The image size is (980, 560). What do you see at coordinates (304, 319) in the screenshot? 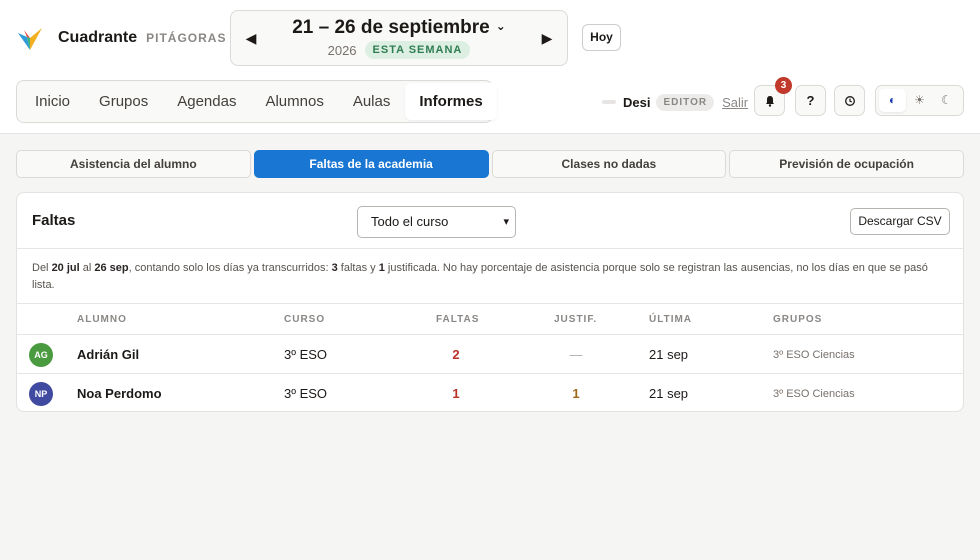
I see `column-header-curso: CURSO` at bounding box center [304, 319].